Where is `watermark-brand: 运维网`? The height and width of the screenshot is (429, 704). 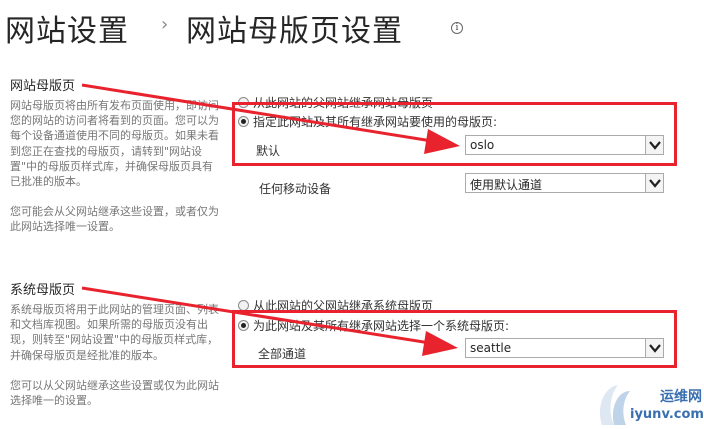 watermark-brand: 运维网 is located at coordinates (681, 397).